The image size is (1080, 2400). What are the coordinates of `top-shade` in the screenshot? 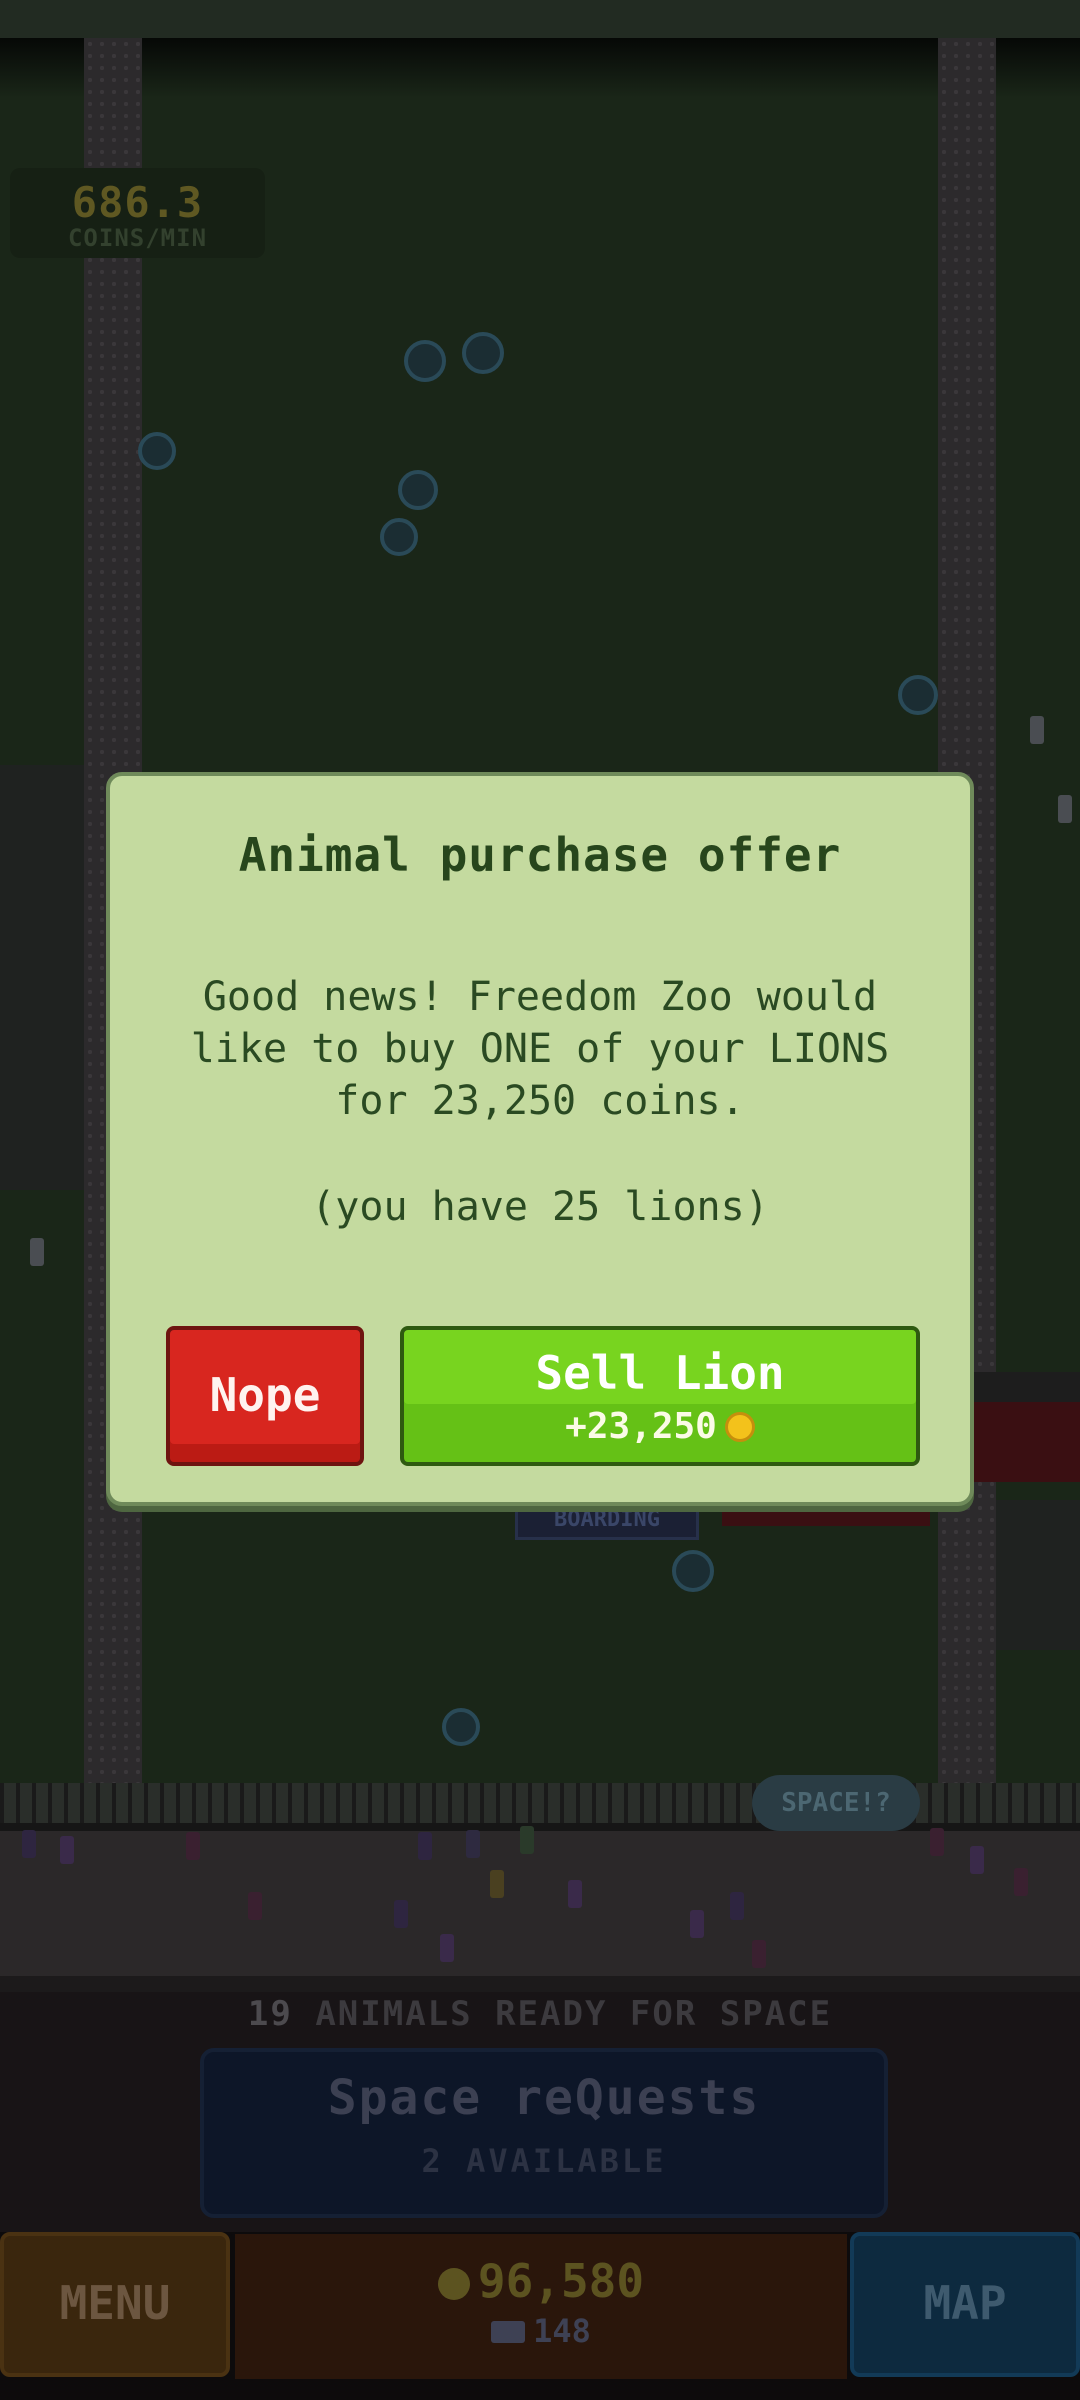 It's located at (540, 68).